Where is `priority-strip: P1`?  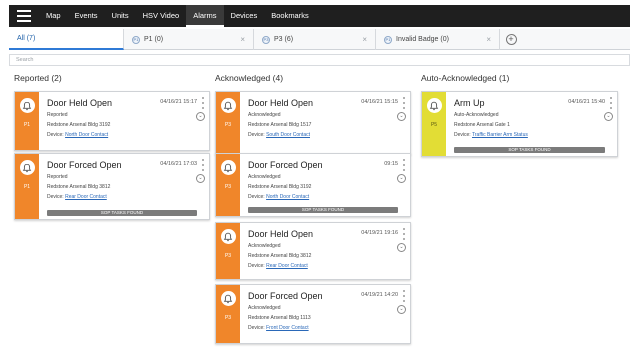 priority-strip: P1 is located at coordinates (27, 121).